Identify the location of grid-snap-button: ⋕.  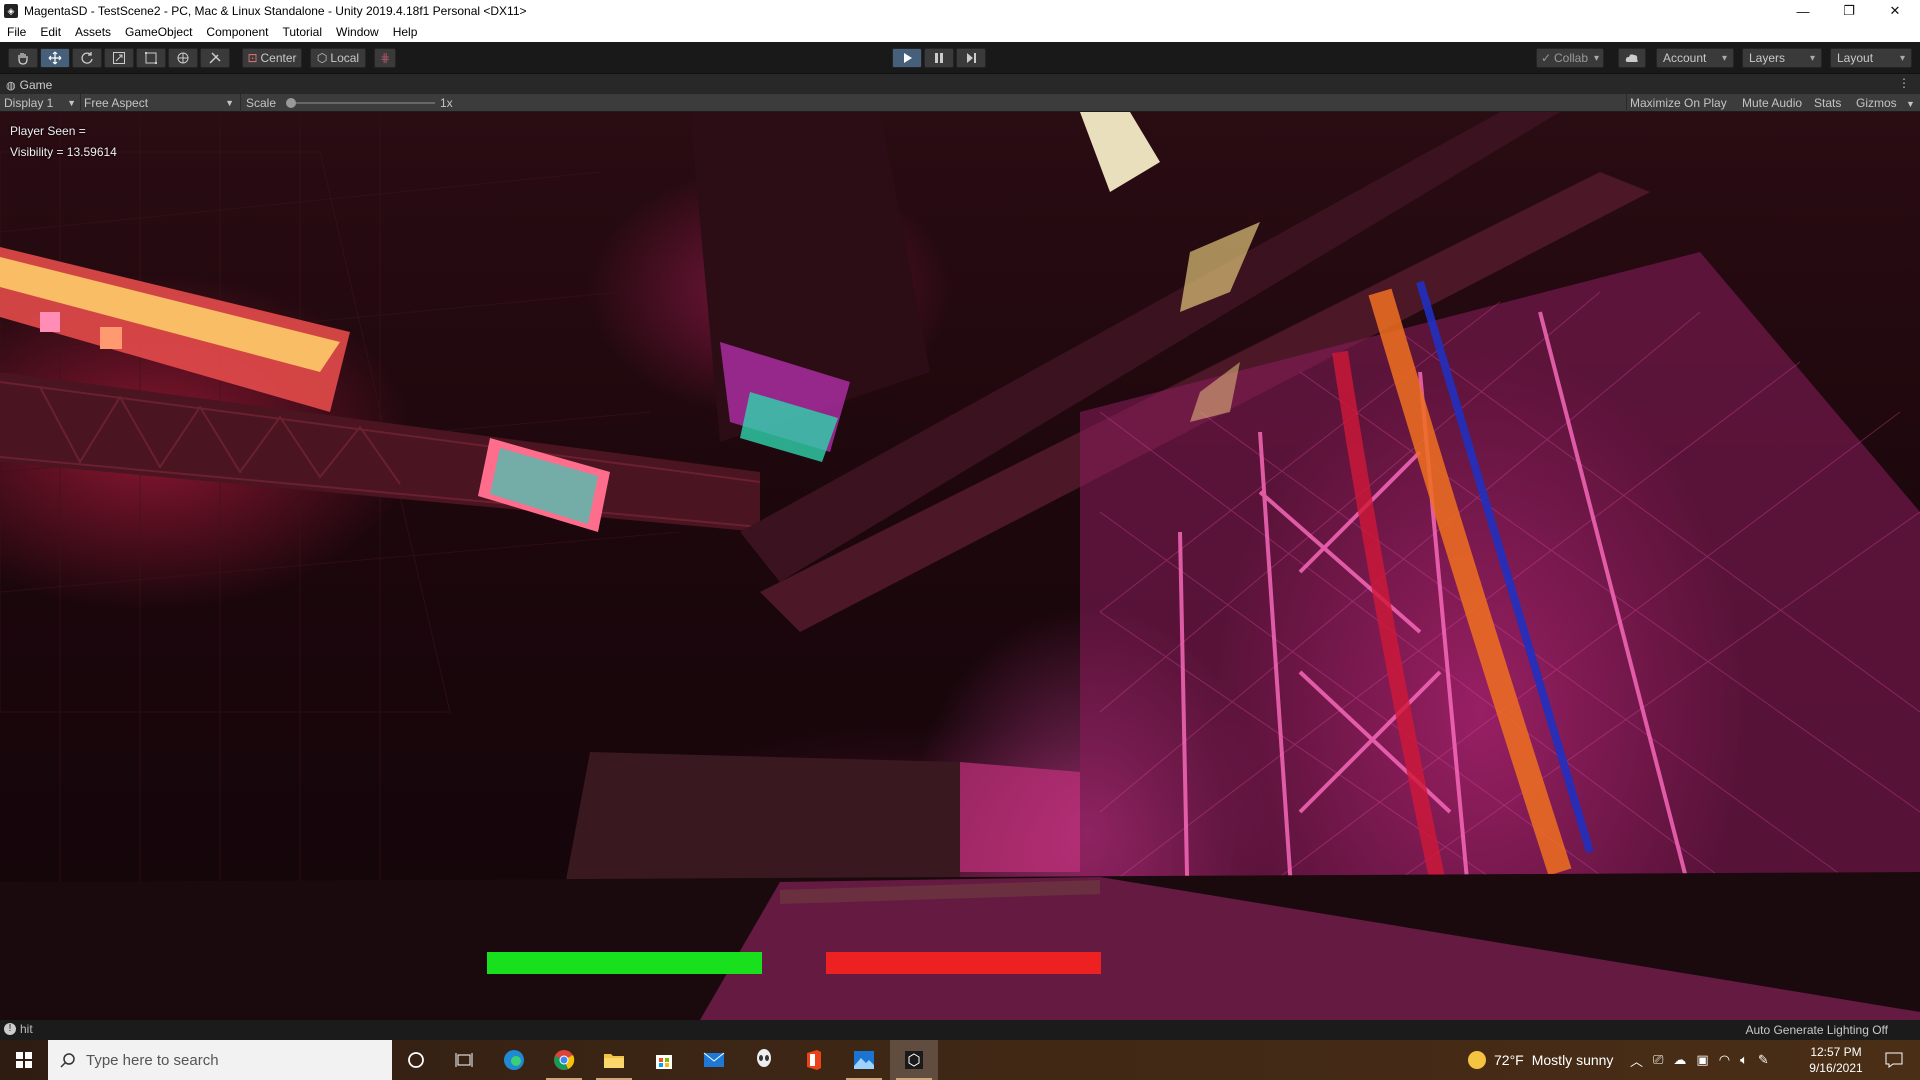
(385, 58).